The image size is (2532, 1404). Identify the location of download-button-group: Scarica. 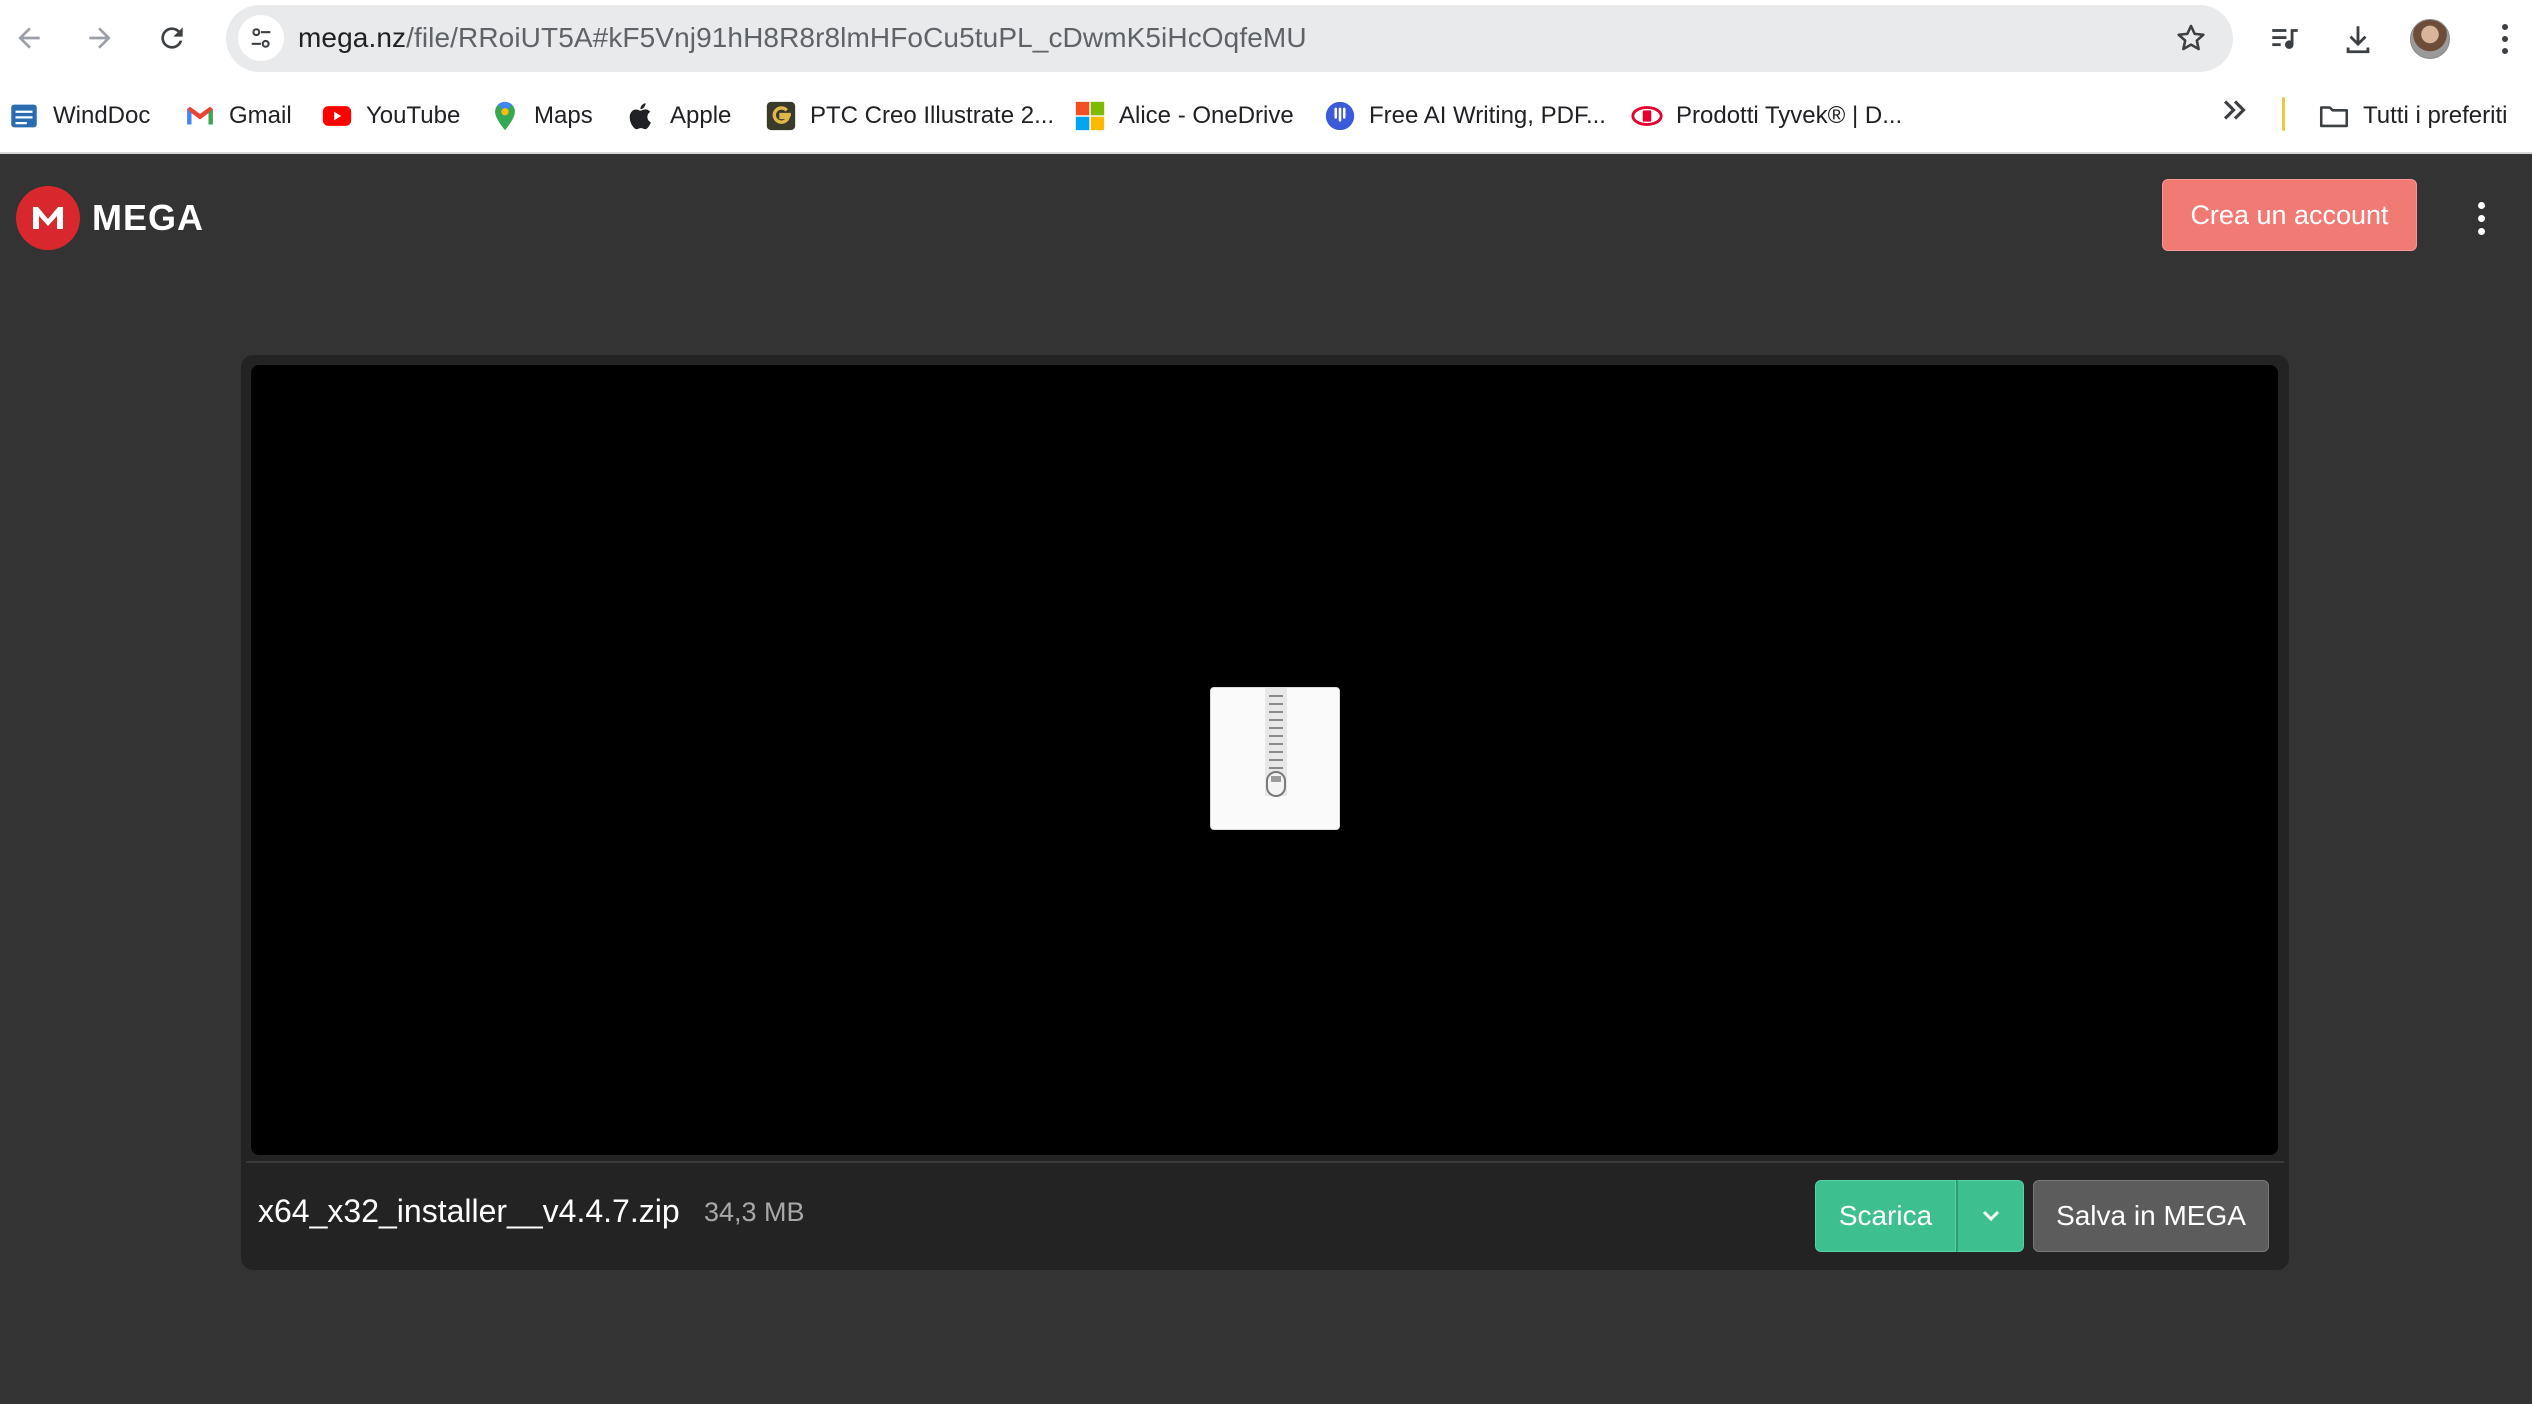
(1919, 1216).